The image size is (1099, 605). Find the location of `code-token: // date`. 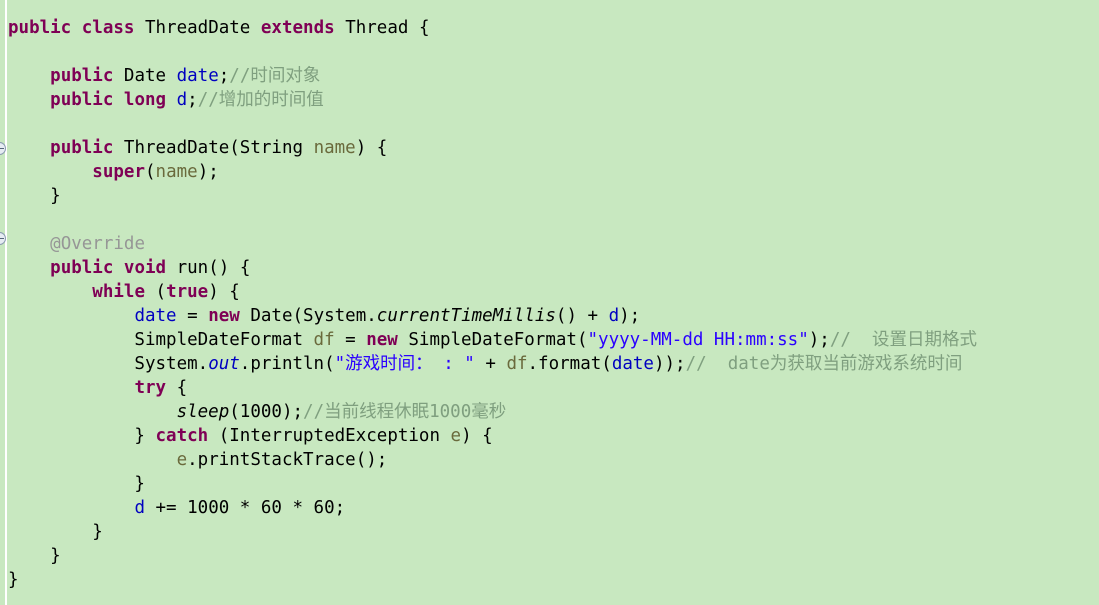

code-token: // date is located at coordinates (727, 364).